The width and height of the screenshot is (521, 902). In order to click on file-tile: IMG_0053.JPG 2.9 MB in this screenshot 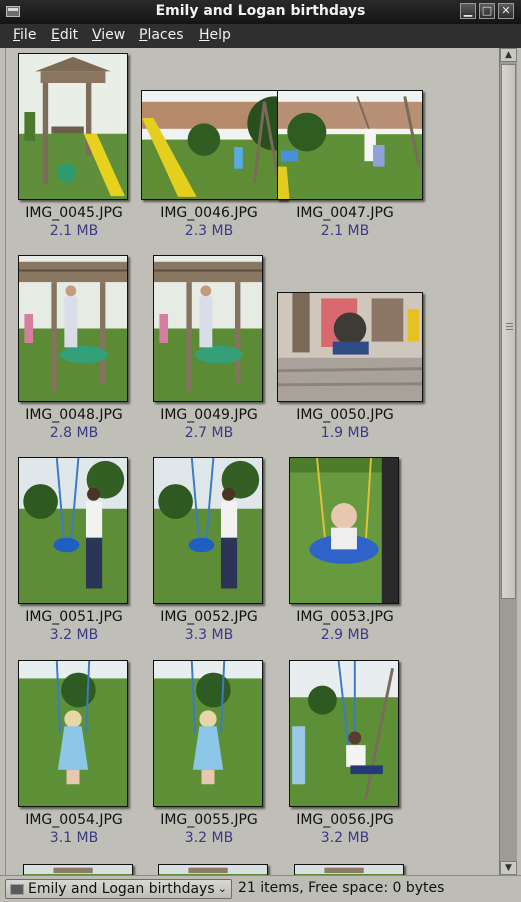, I will do `click(342, 549)`.